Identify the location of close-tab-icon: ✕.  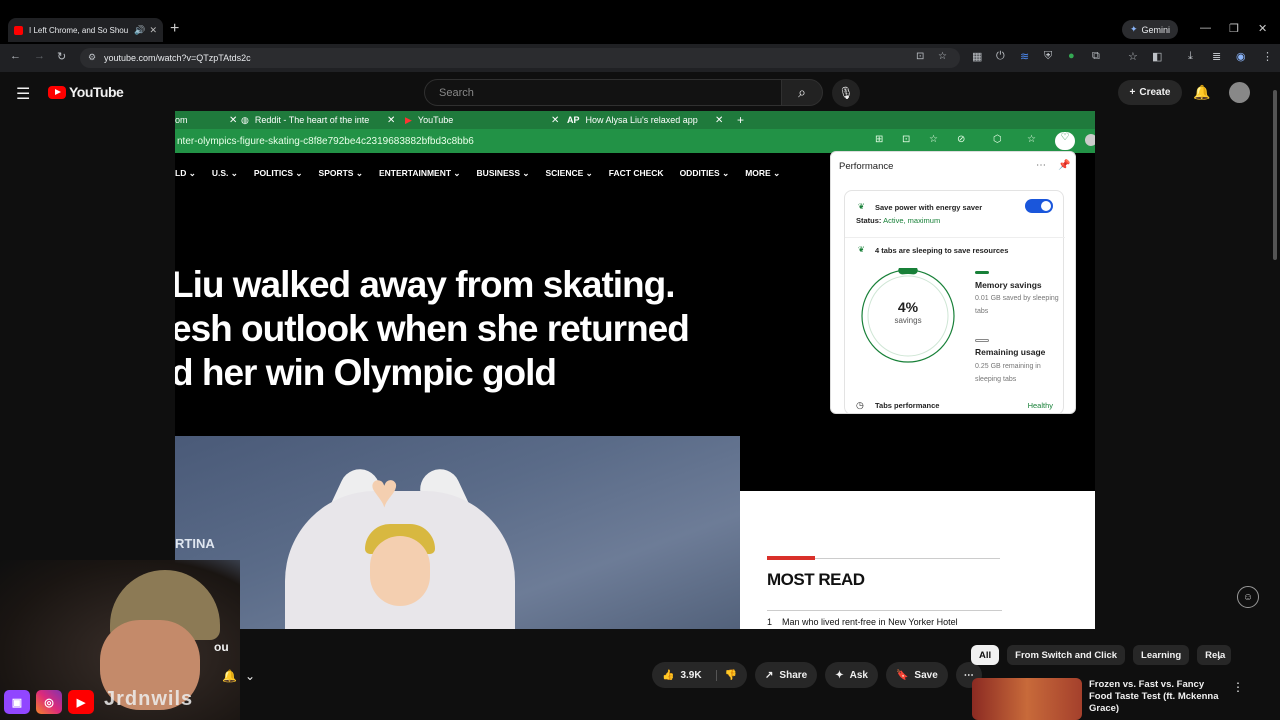
(153, 30).